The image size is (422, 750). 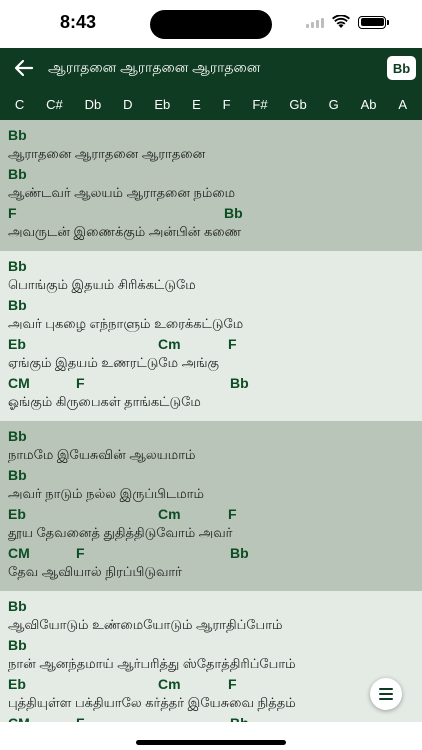 What do you see at coordinates (126, 323) in the screenshot?
I see `lyric-line: அவர் புகழை எந்நாளும் உரைக்கட்டுமே` at bounding box center [126, 323].